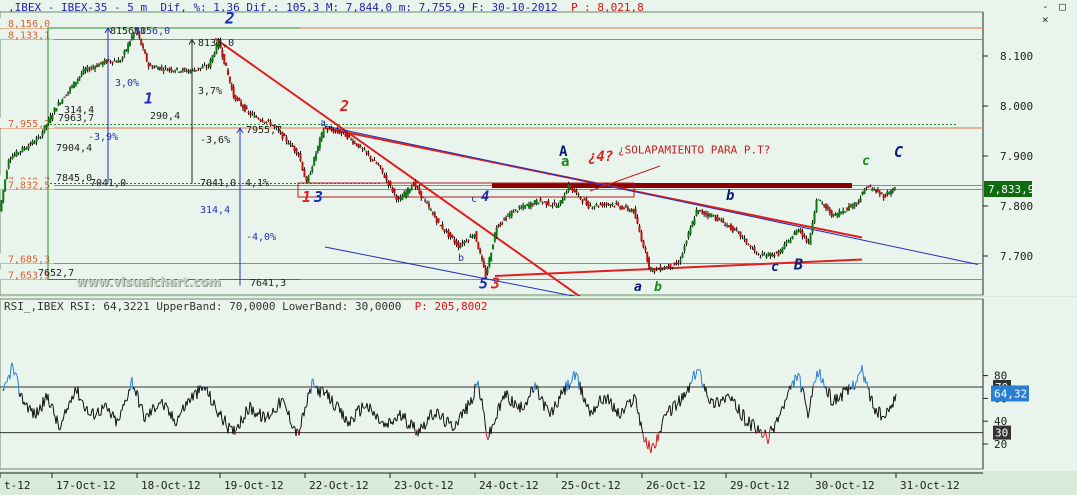 The width and height of the screenshot is (1077, 495). Describe the element at coordinates (1016, 106) in the screenshot. I see `y-tick-label: 8.000` at that location.